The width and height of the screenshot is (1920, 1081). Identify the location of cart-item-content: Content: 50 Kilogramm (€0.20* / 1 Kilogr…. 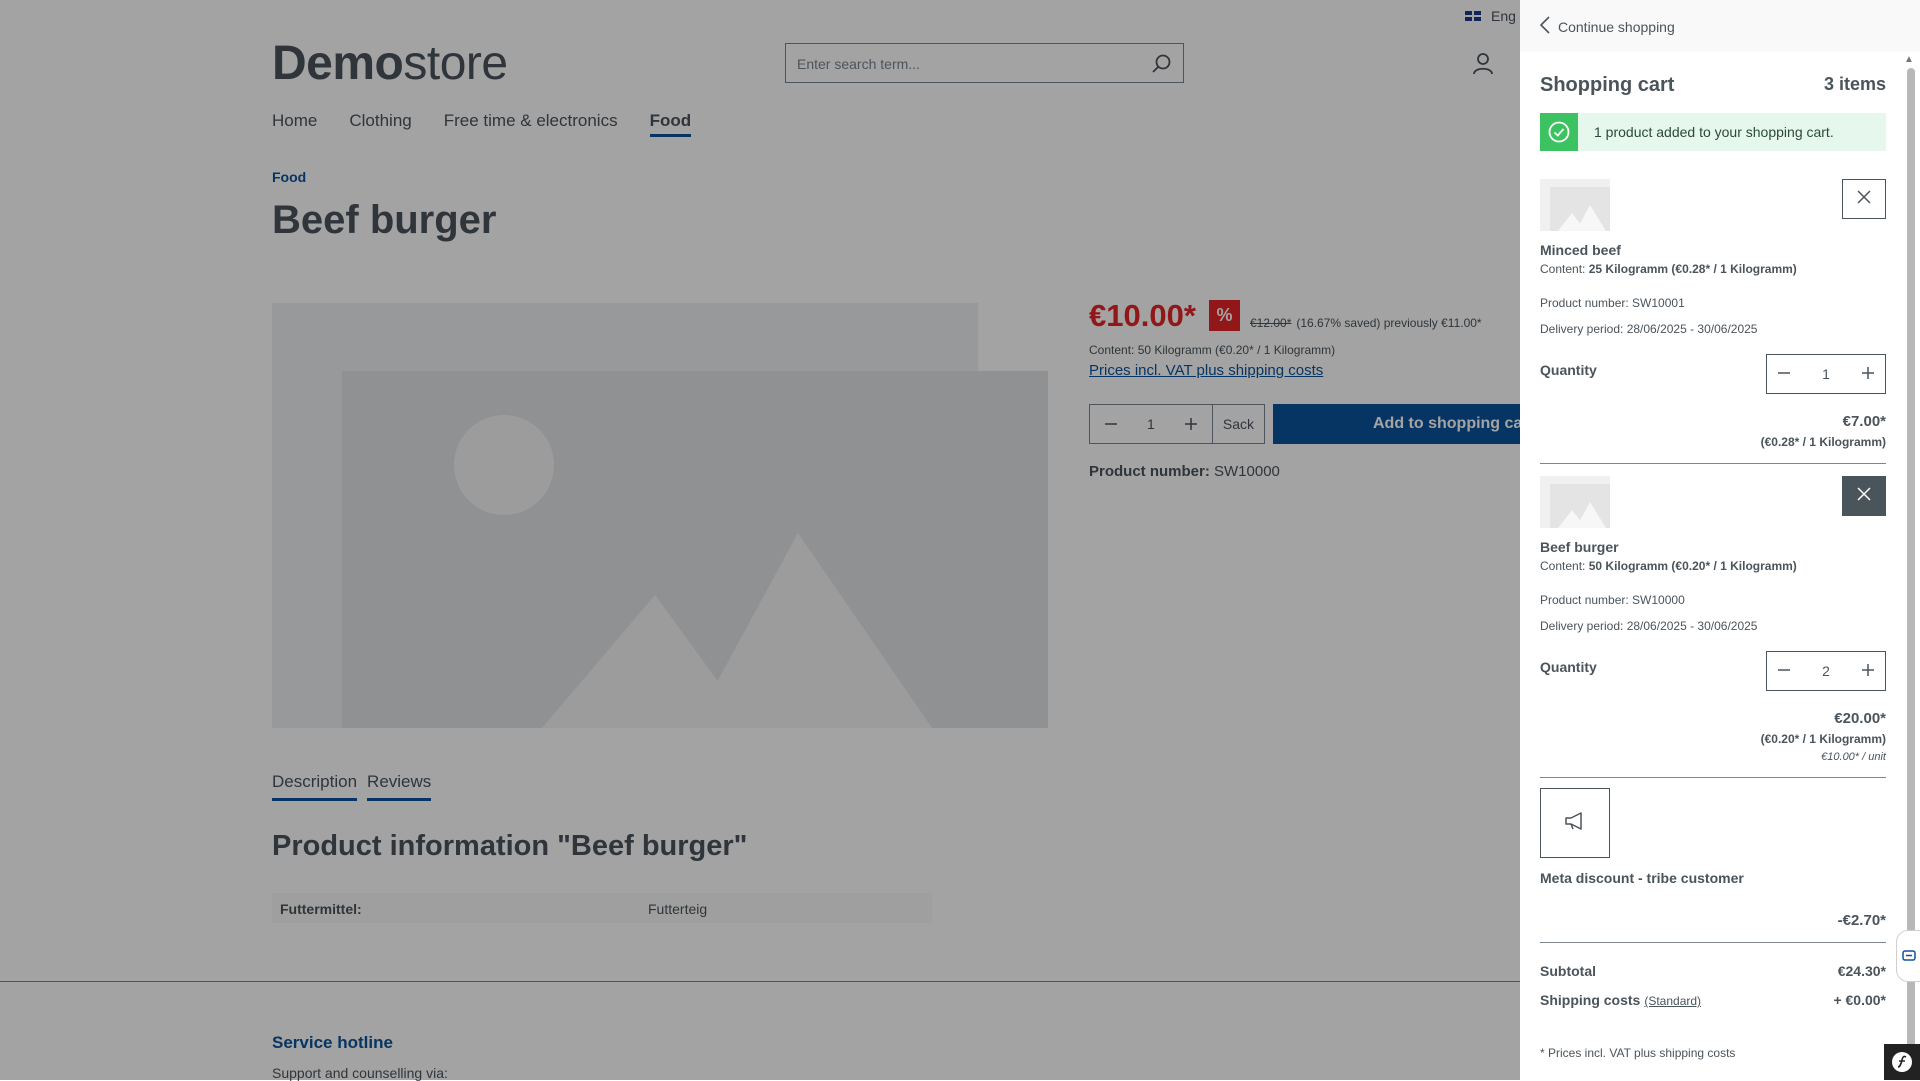
(1668, 566).